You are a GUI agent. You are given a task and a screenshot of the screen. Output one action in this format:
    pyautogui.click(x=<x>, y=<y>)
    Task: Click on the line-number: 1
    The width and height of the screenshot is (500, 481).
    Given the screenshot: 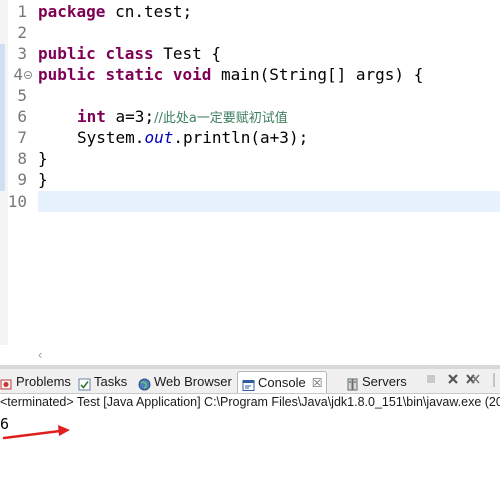 What is the action you would take?
    pyautogui.click(x=22, y=11)
    